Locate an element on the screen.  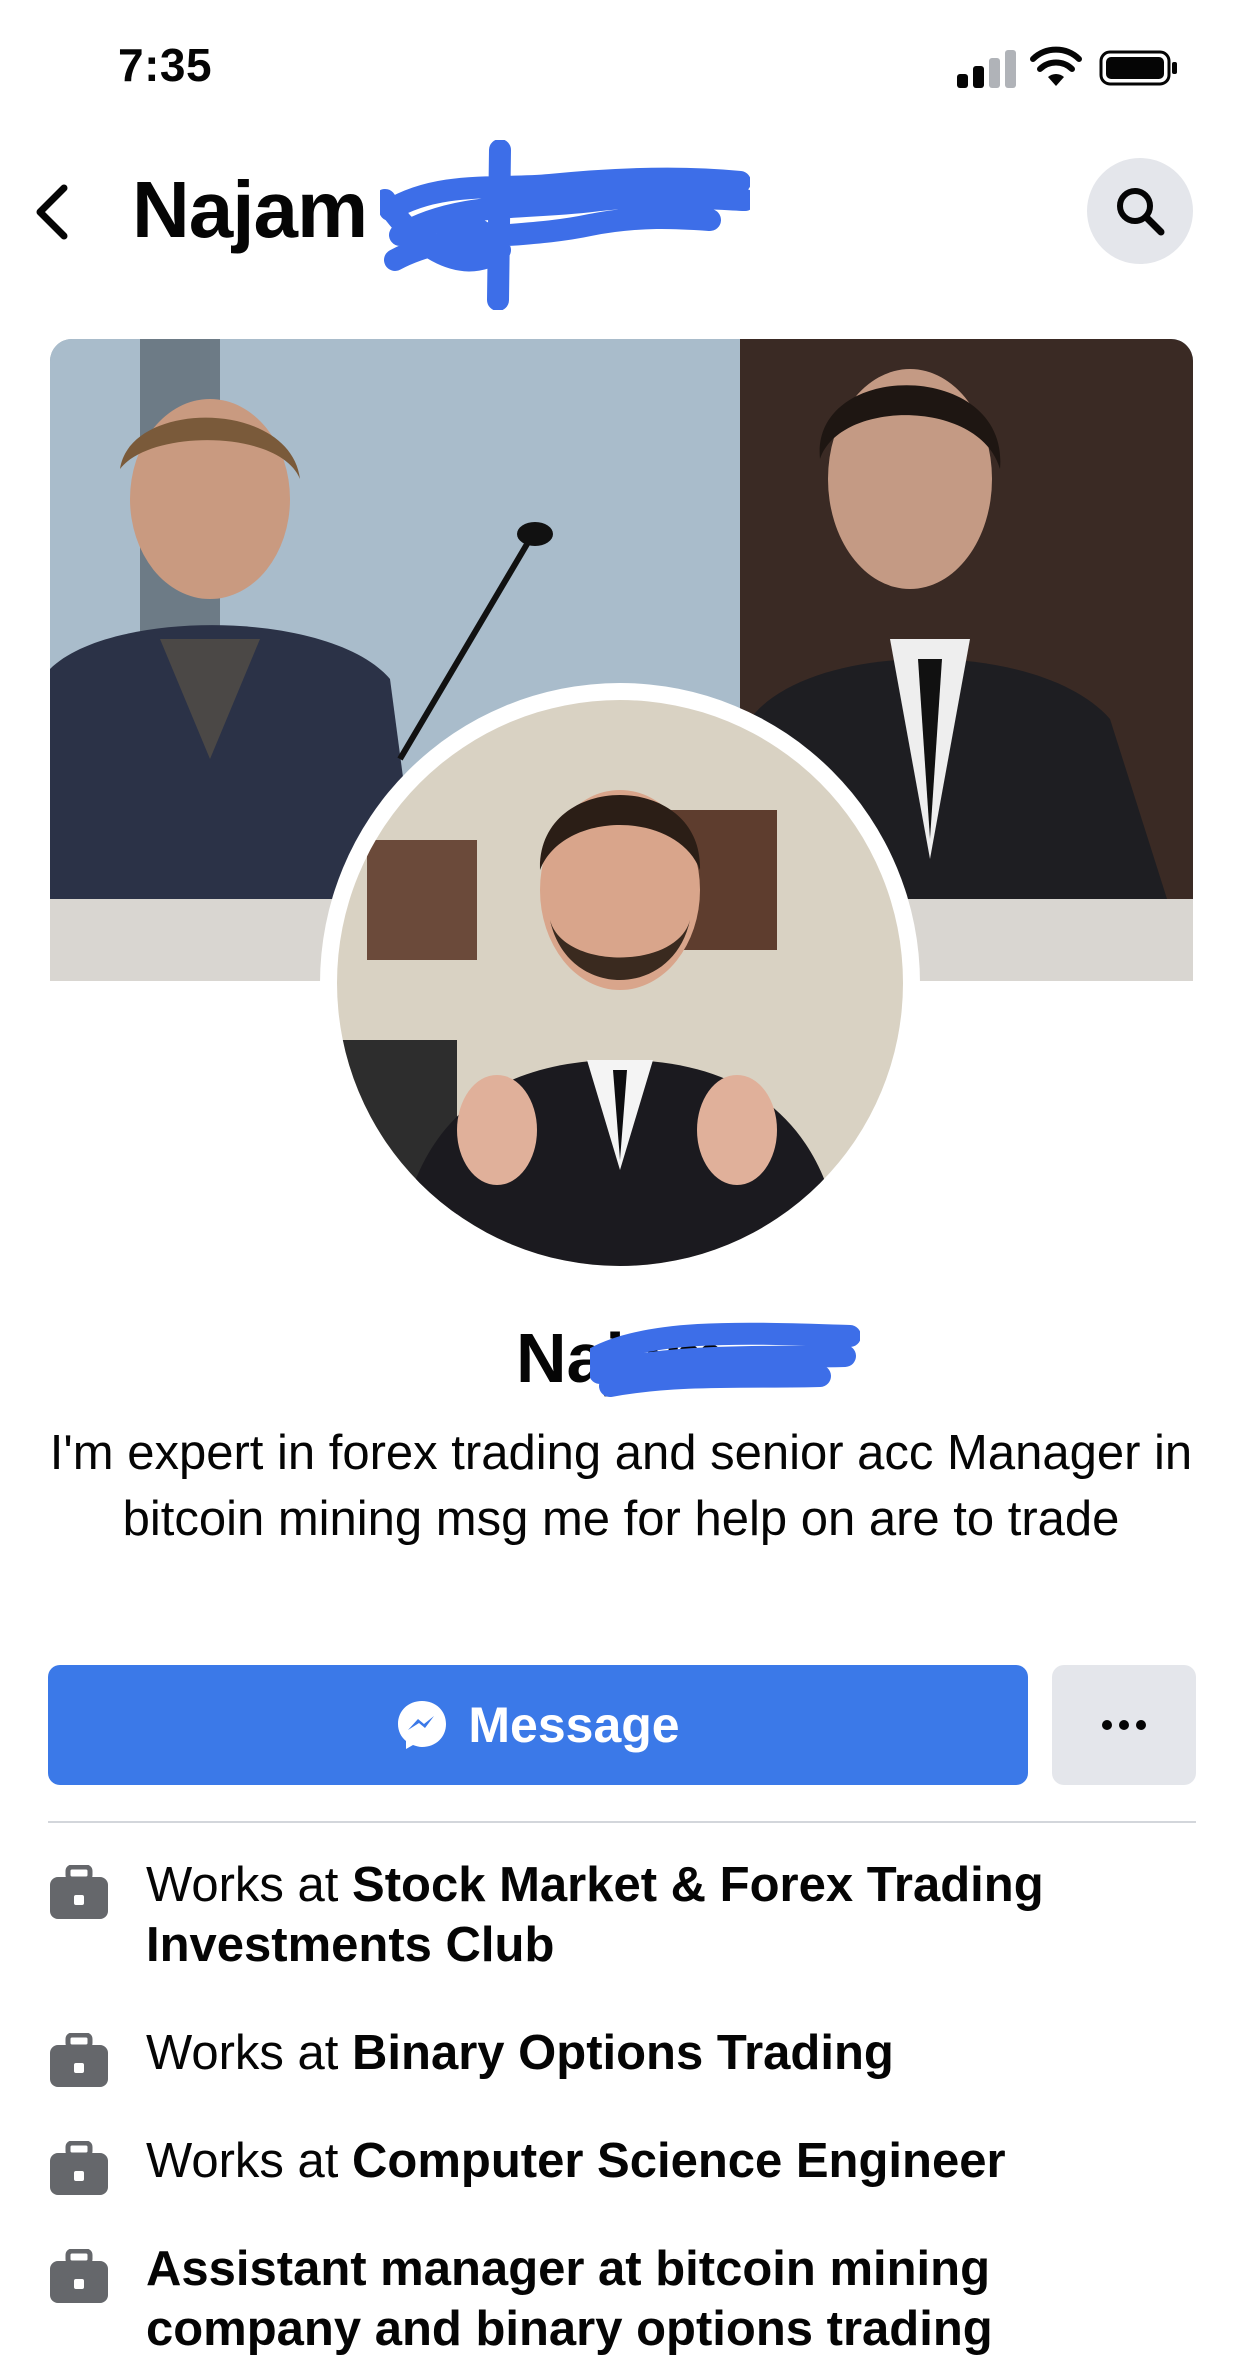
work-place: Computer Science Engineer is located at coordinates (679, 2161).